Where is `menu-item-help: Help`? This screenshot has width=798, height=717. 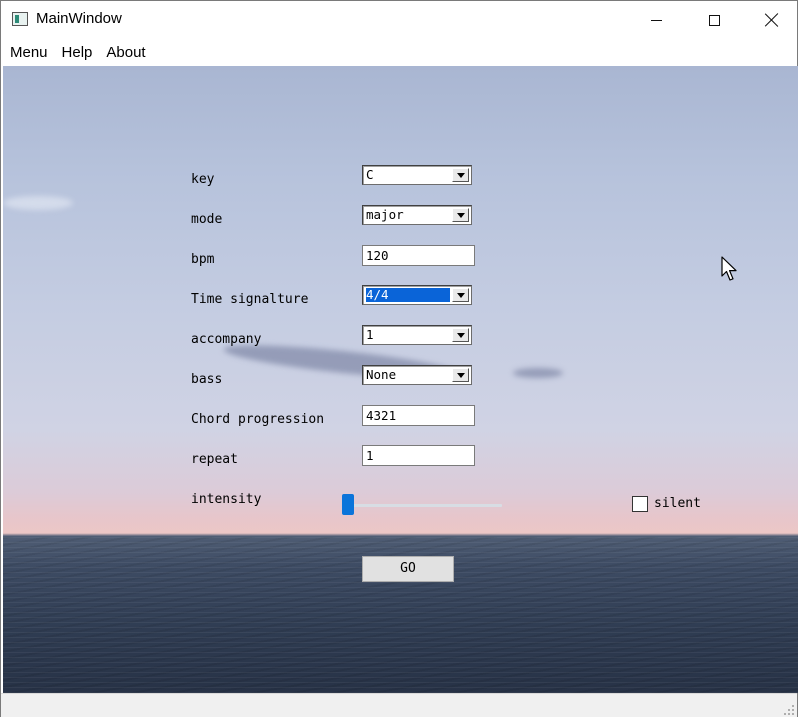 menu-item-help: Help is located at coordinates (77, 52).